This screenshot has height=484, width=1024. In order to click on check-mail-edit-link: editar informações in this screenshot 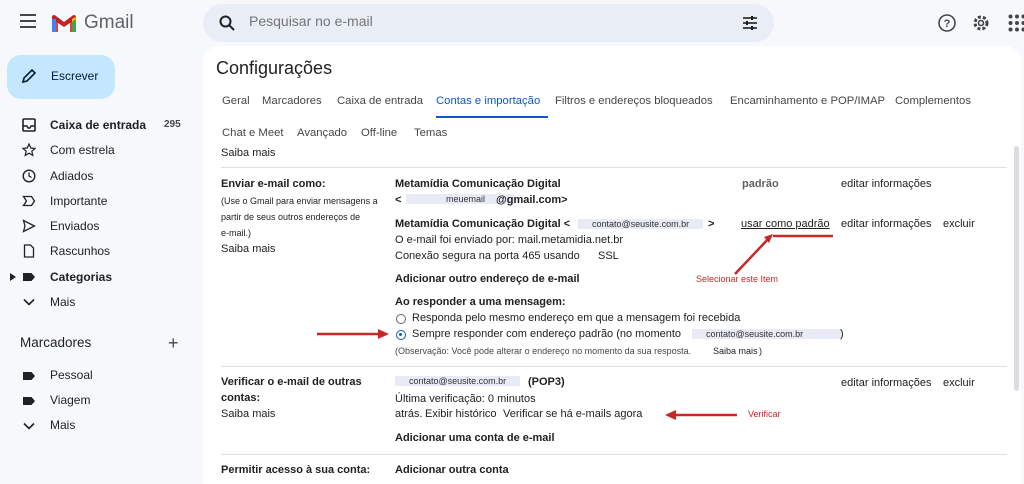, I will do `click(886, 383)`.